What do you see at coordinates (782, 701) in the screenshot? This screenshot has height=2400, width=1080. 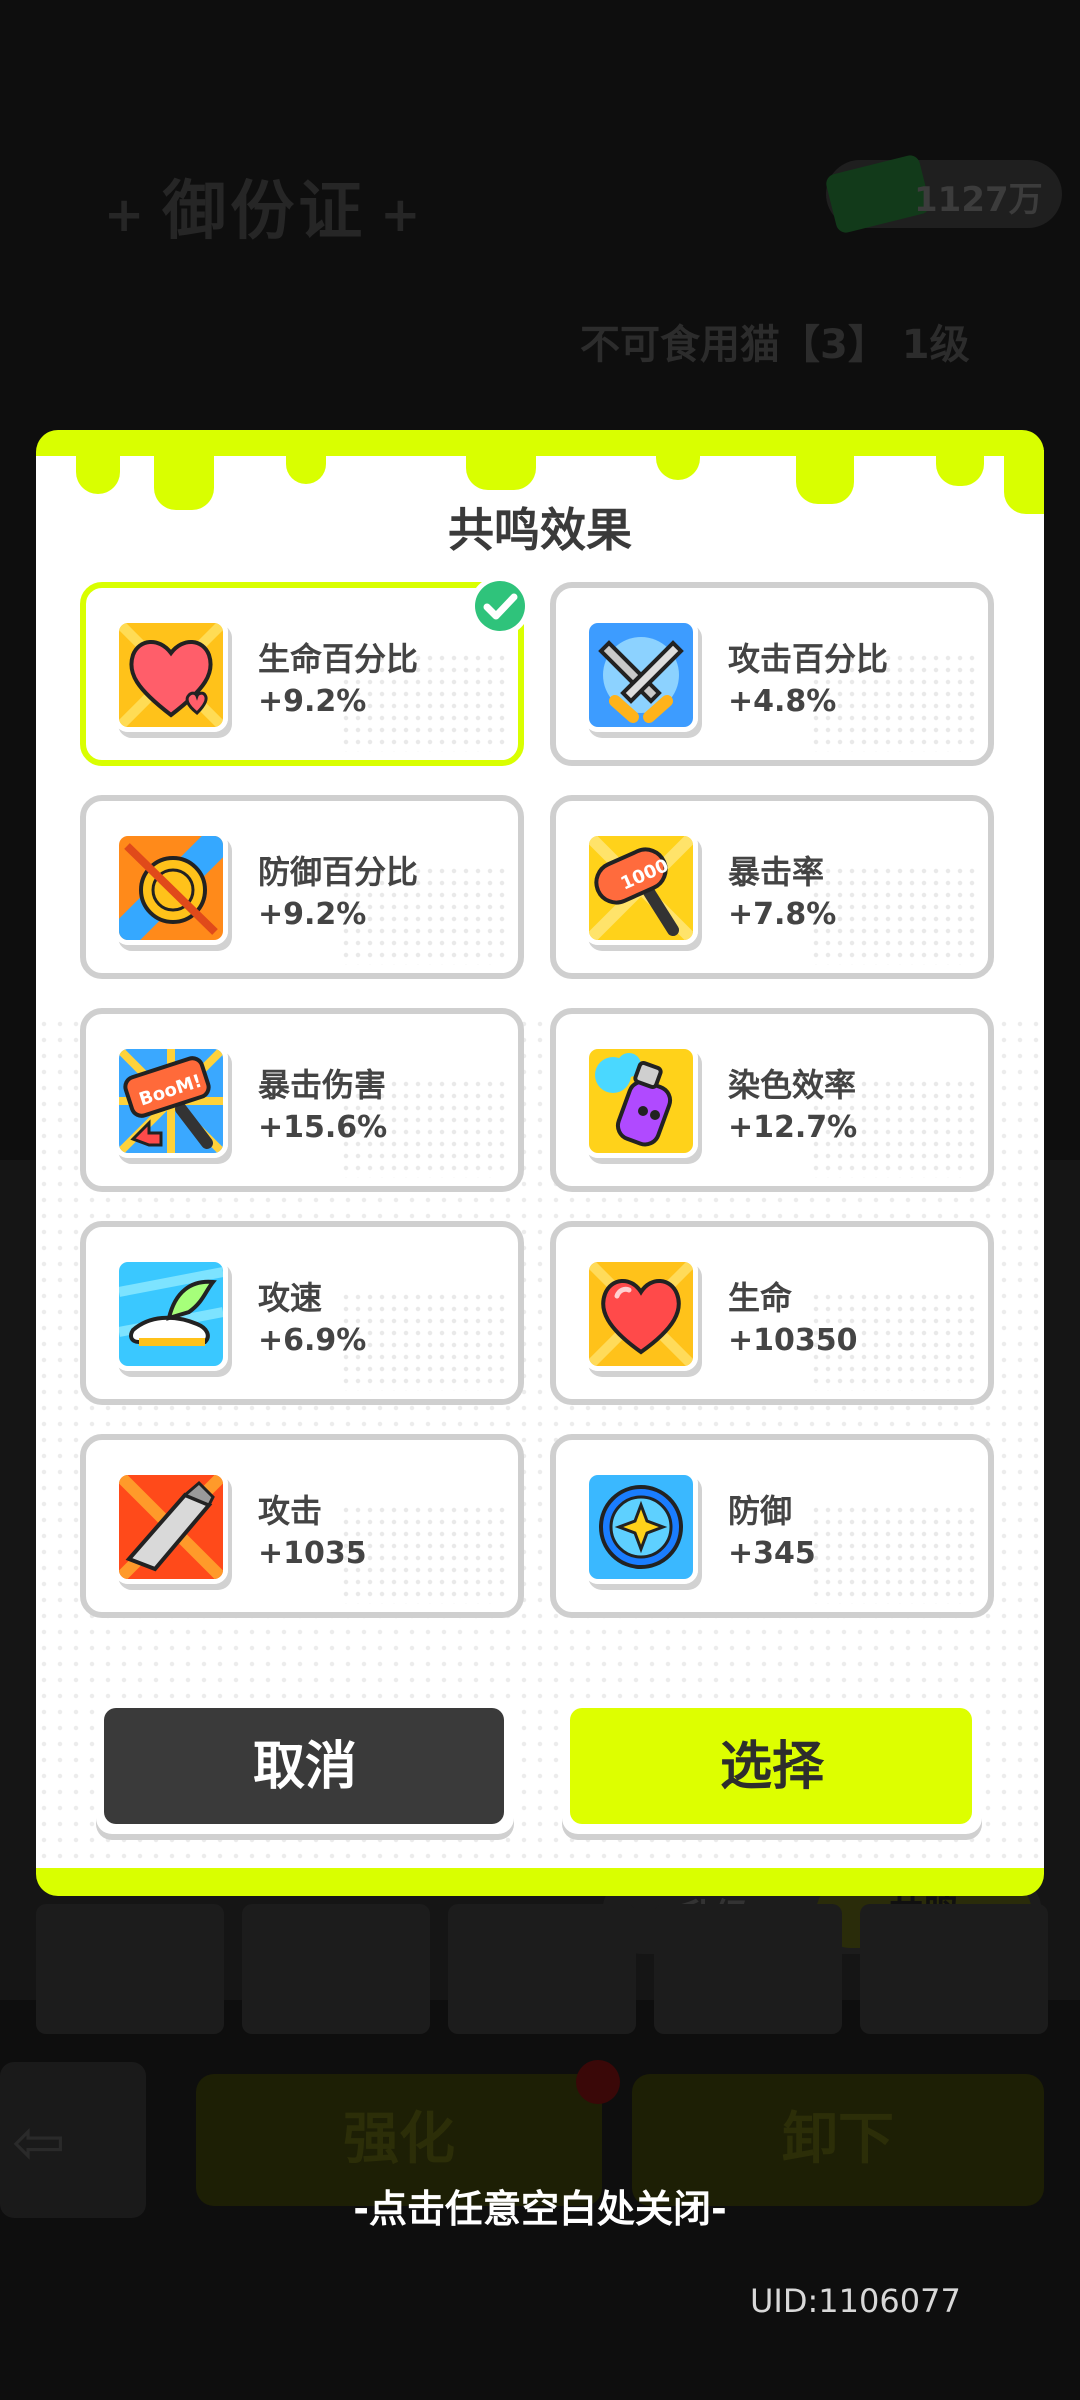 I see `effect-value: +4.8%` at bounding box center [782, 701].